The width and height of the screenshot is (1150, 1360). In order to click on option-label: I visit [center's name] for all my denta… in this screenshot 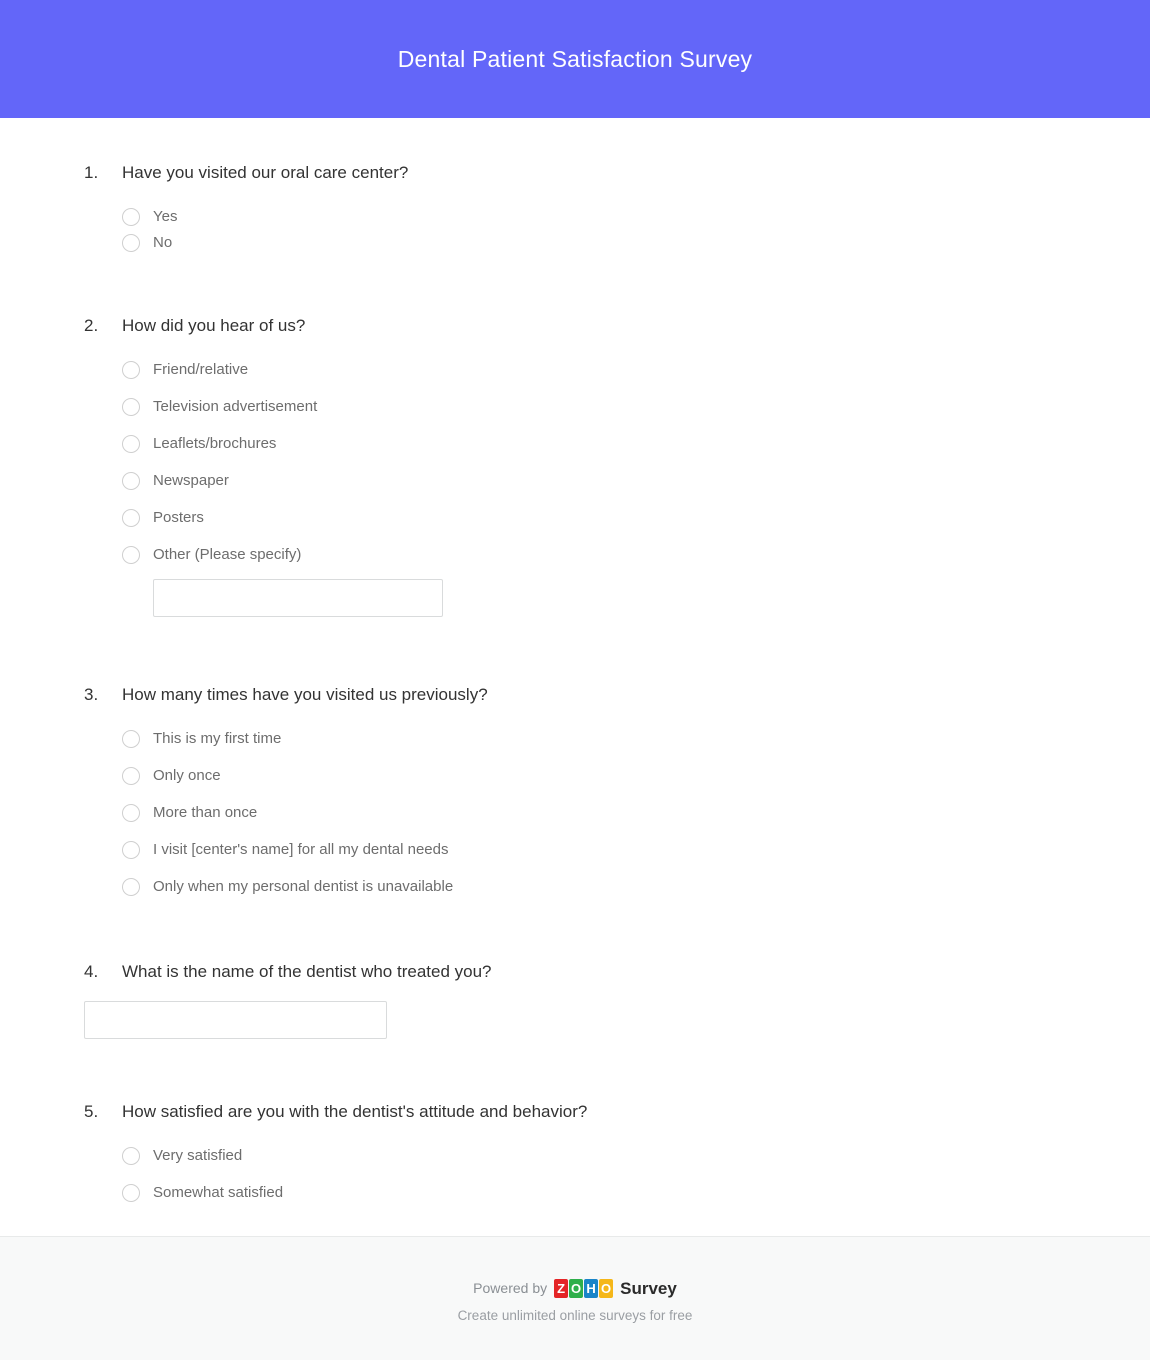, I will do `click(301, 849)`.